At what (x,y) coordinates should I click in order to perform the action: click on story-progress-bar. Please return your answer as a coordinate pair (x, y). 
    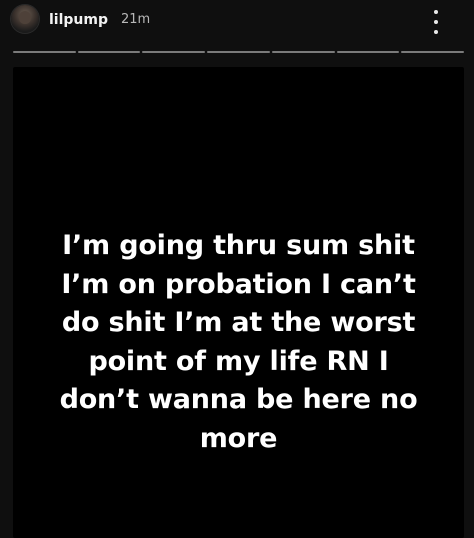
    Looking at the image, I should click on (239, 52).